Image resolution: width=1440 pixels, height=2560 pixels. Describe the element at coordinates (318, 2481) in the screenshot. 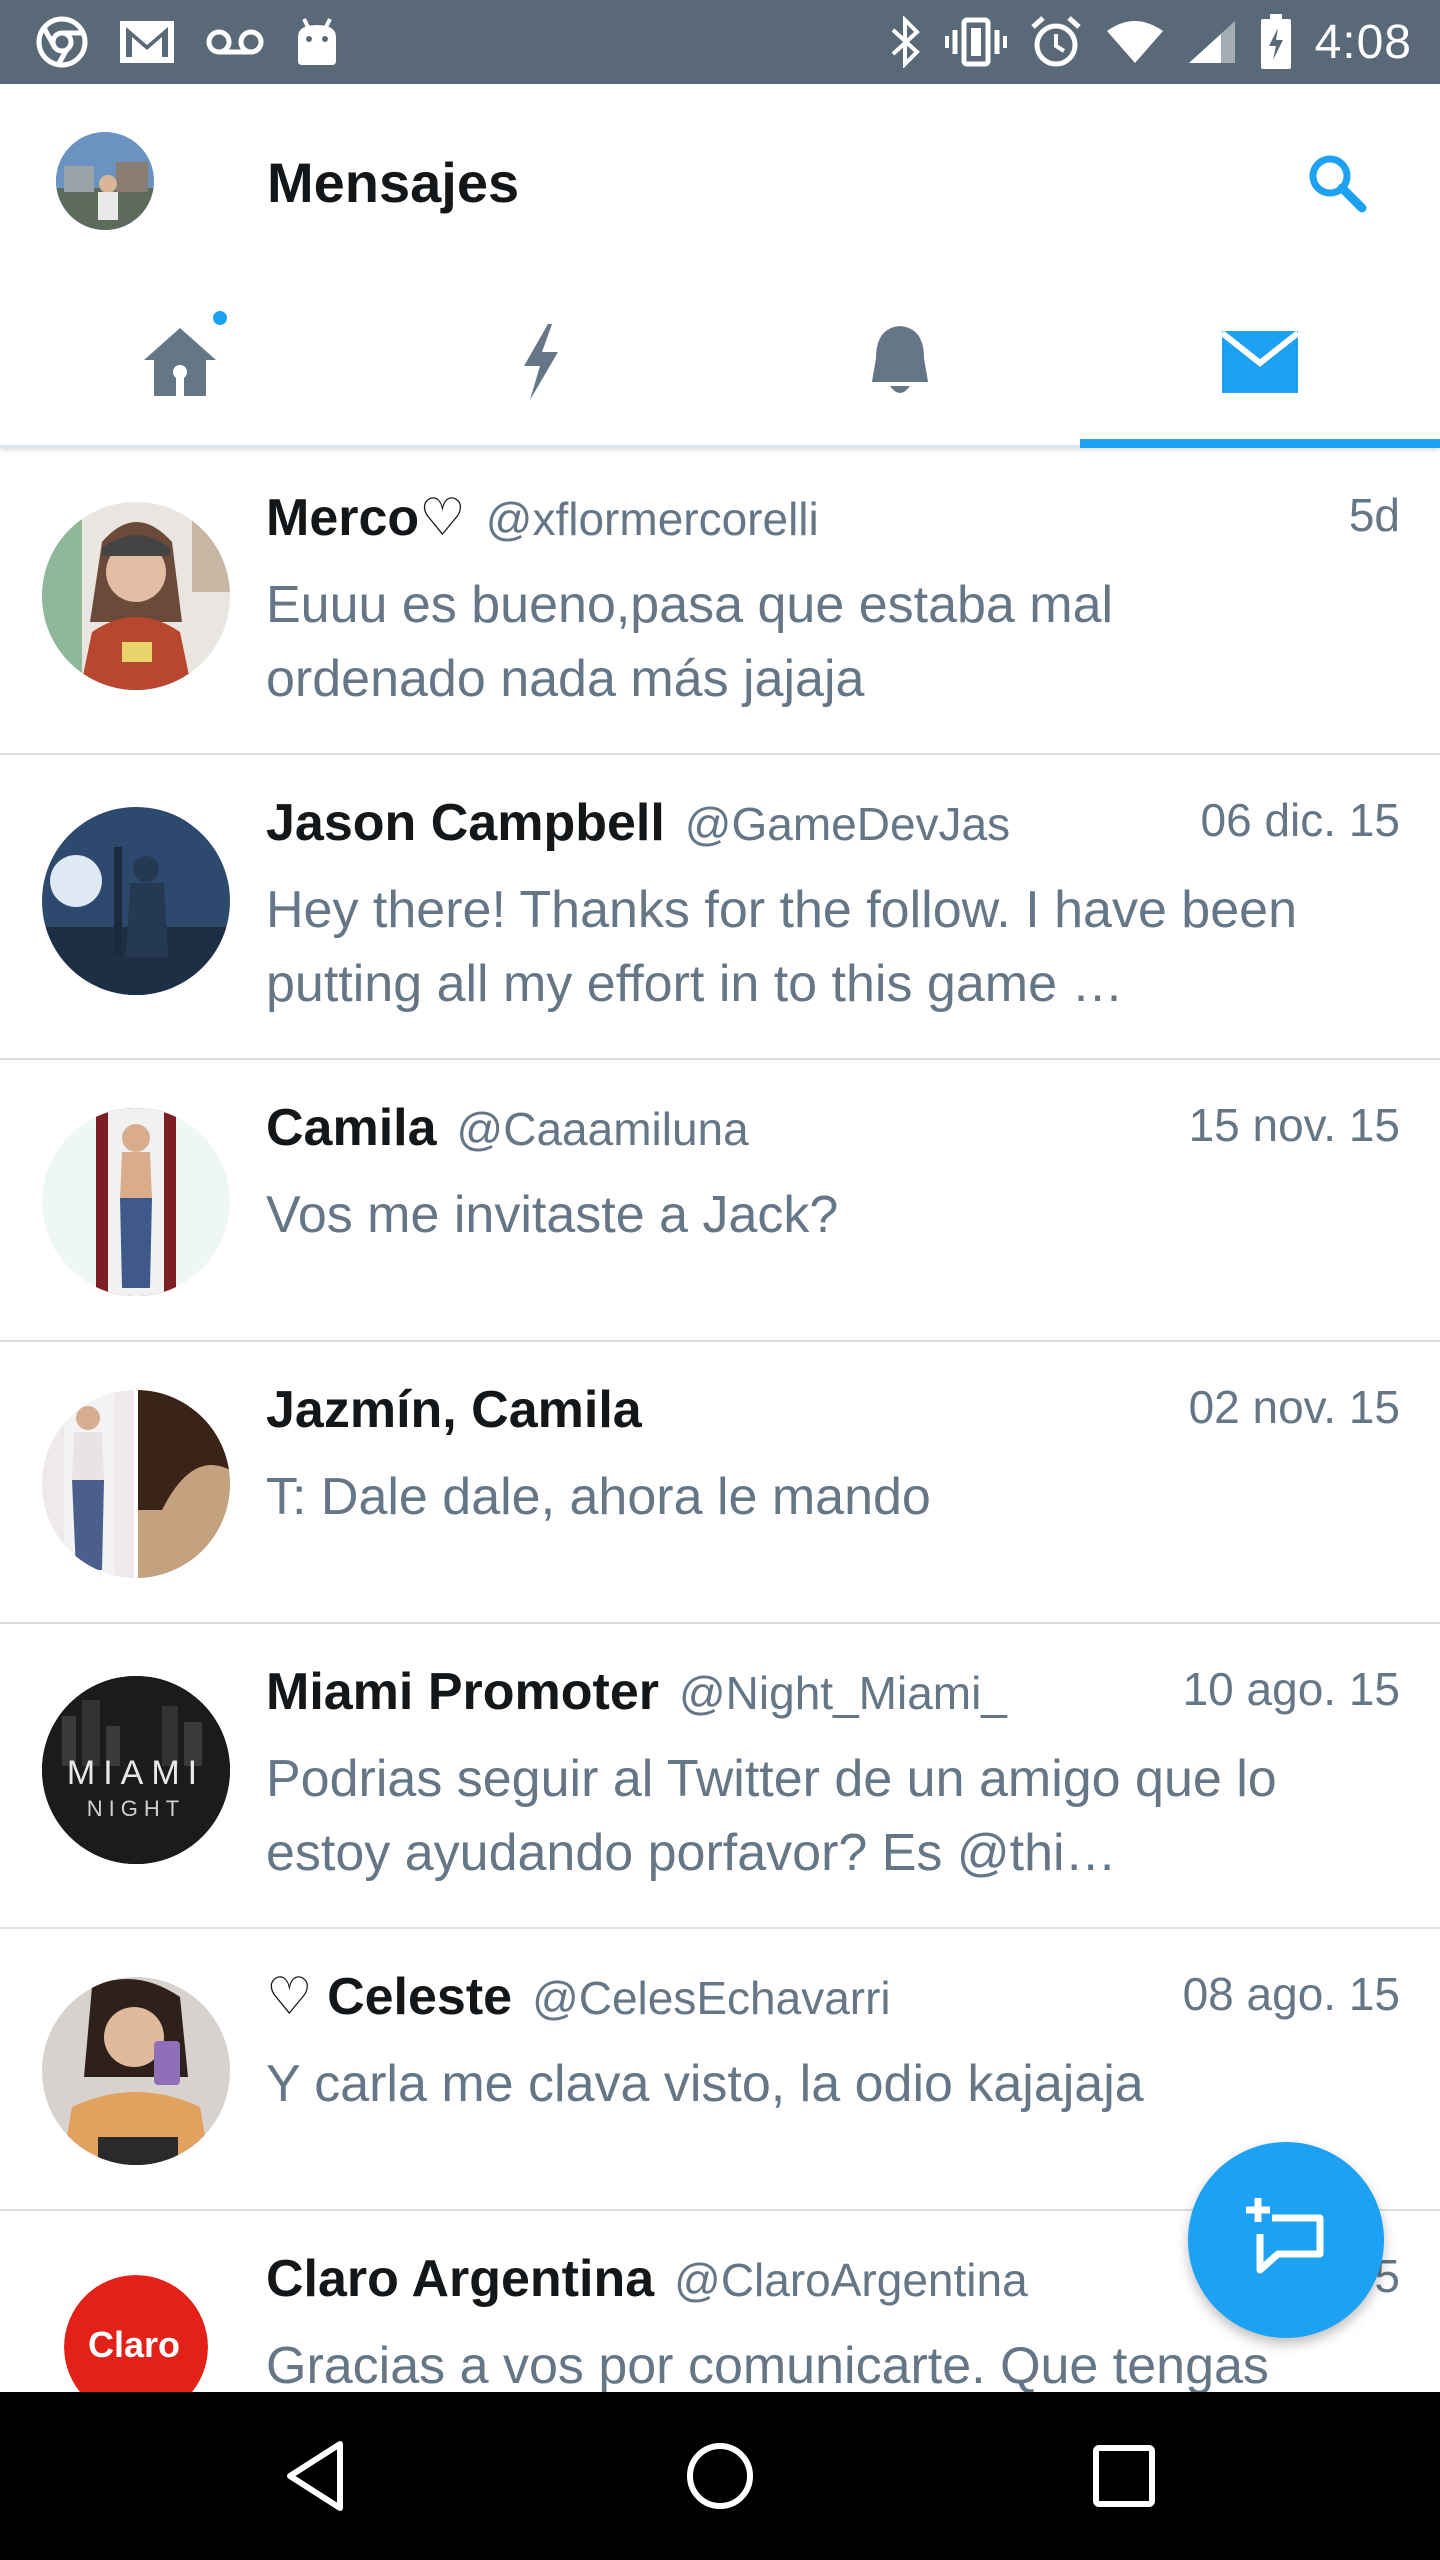

I see `back-icon` at that location.